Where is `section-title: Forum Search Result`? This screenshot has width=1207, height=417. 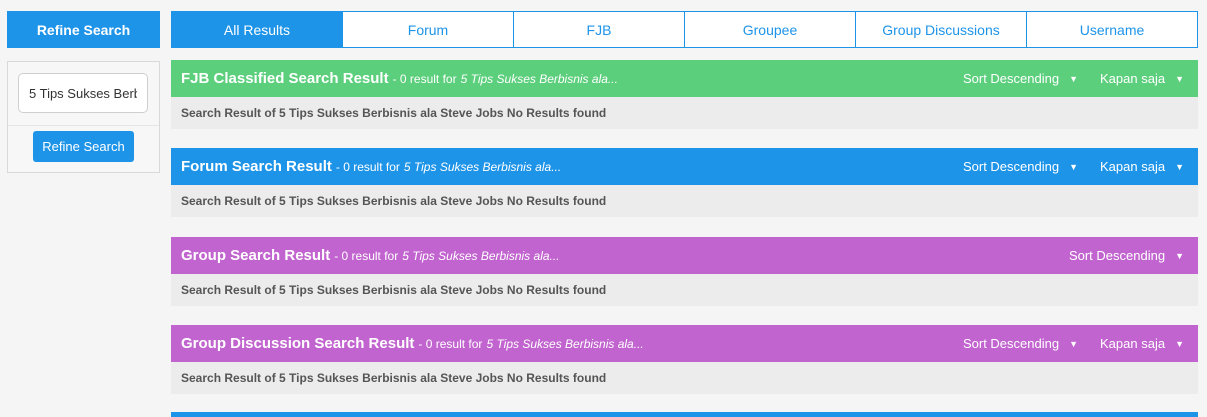
section-title: Forum Search Result is located at coordinates (256, 166).